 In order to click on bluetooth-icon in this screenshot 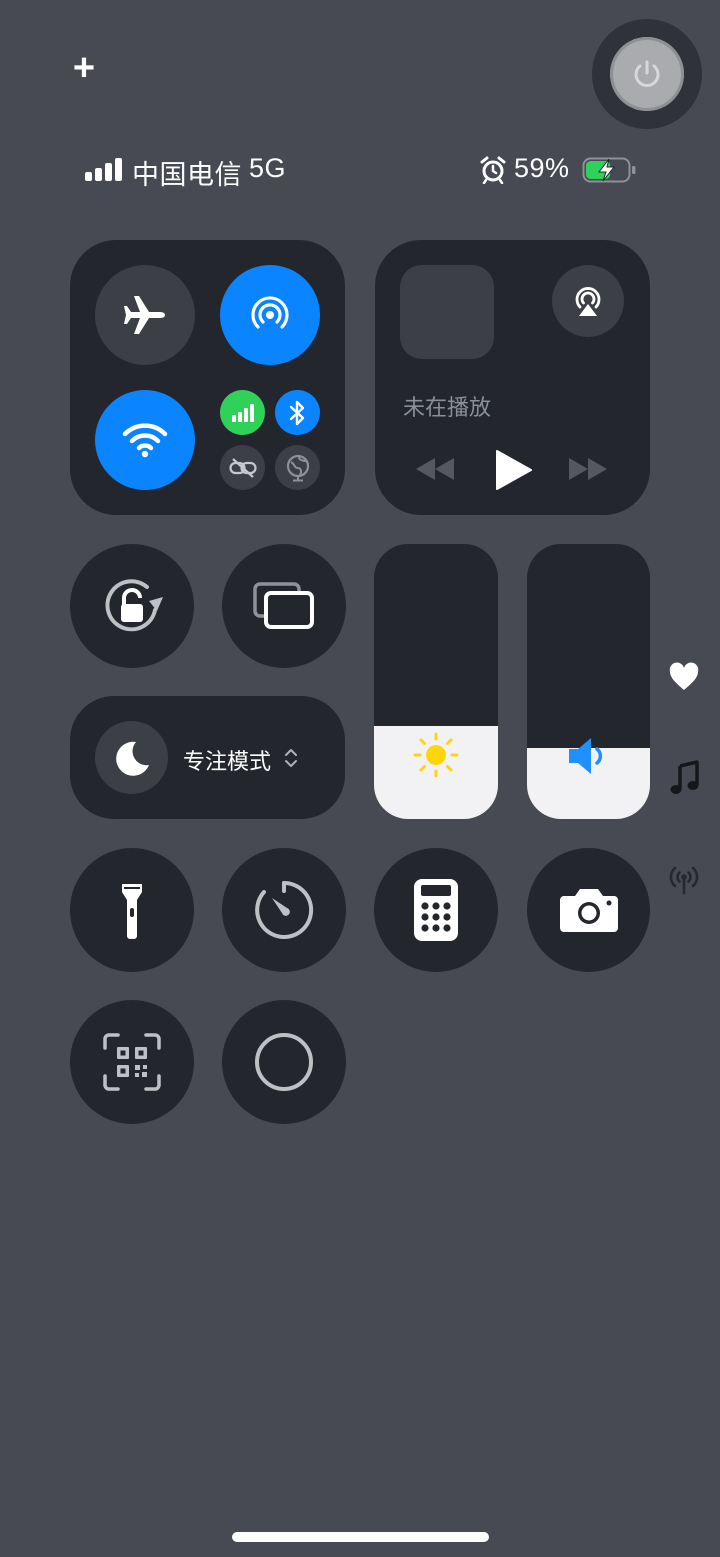, I will do `click(296, 412)`.